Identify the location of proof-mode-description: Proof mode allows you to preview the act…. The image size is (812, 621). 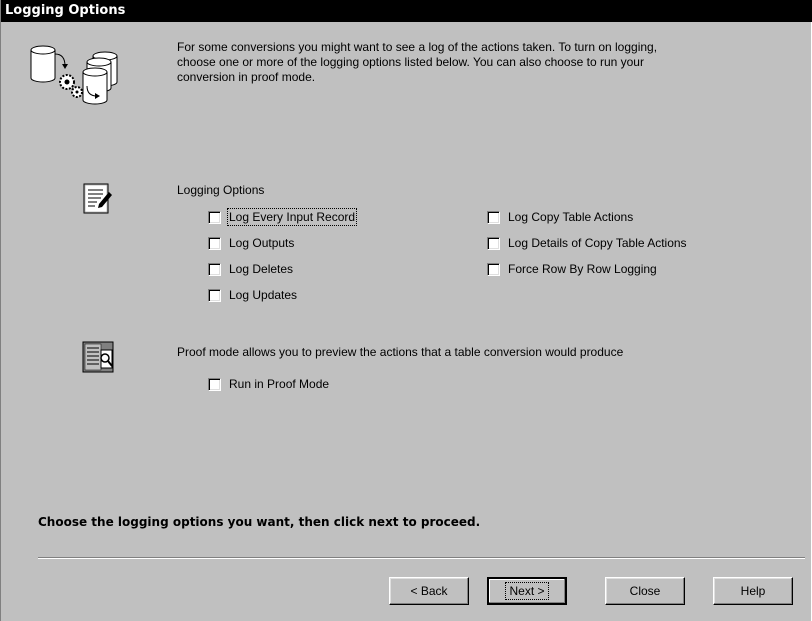
(400, 352).